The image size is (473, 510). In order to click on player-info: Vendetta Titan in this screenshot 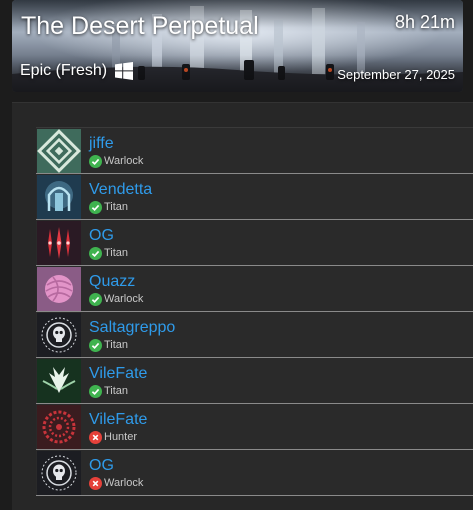, I will do `click(120, 197)`.